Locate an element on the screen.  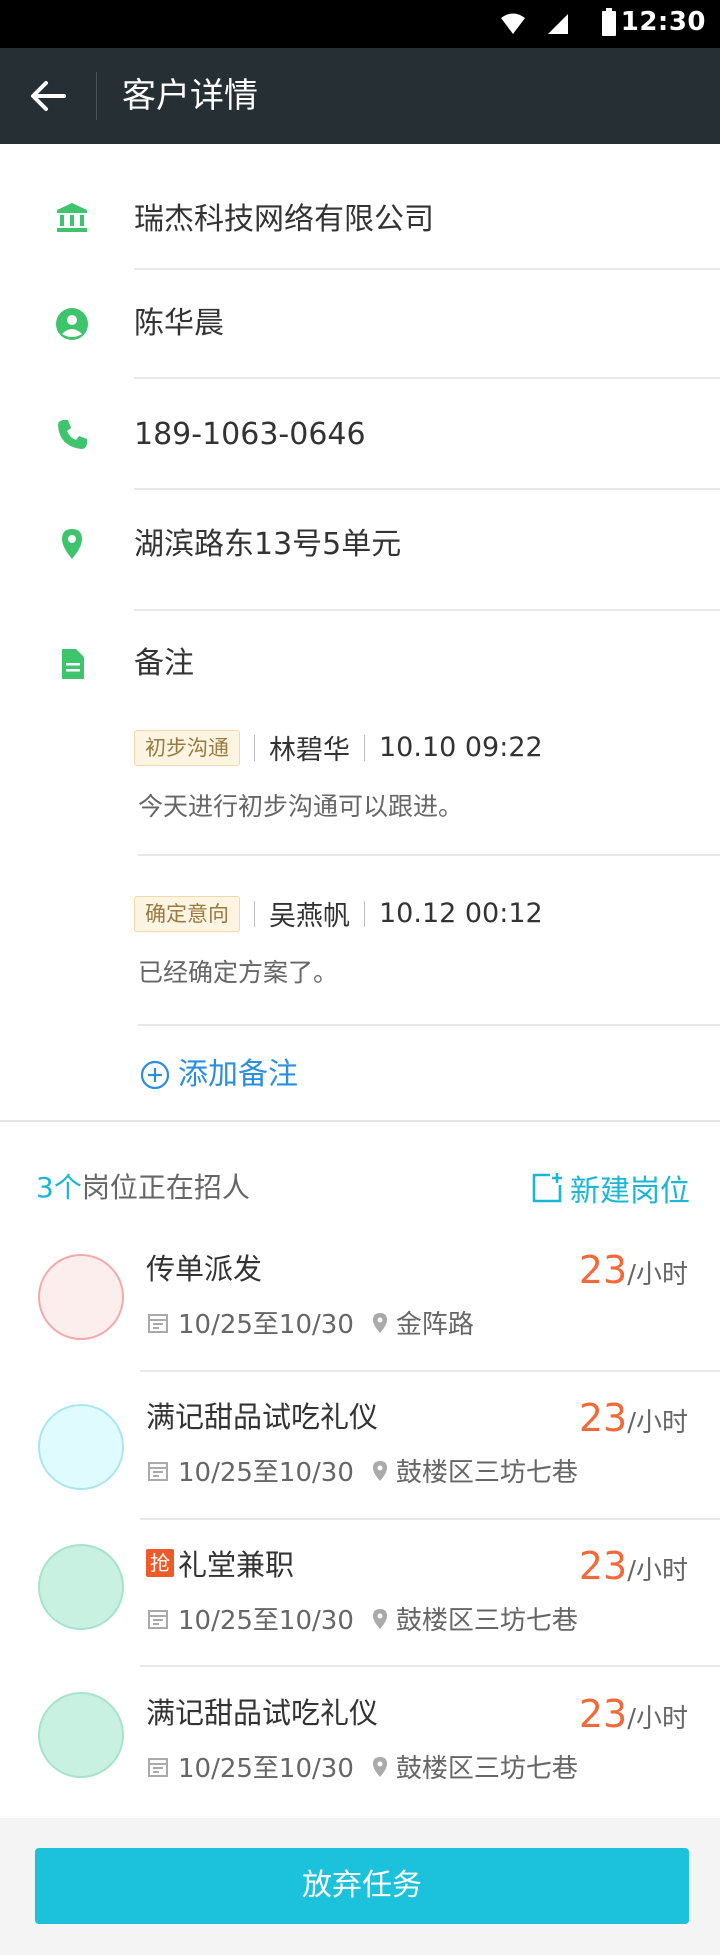
add-post-icon is located at coordinates (547, 1188).